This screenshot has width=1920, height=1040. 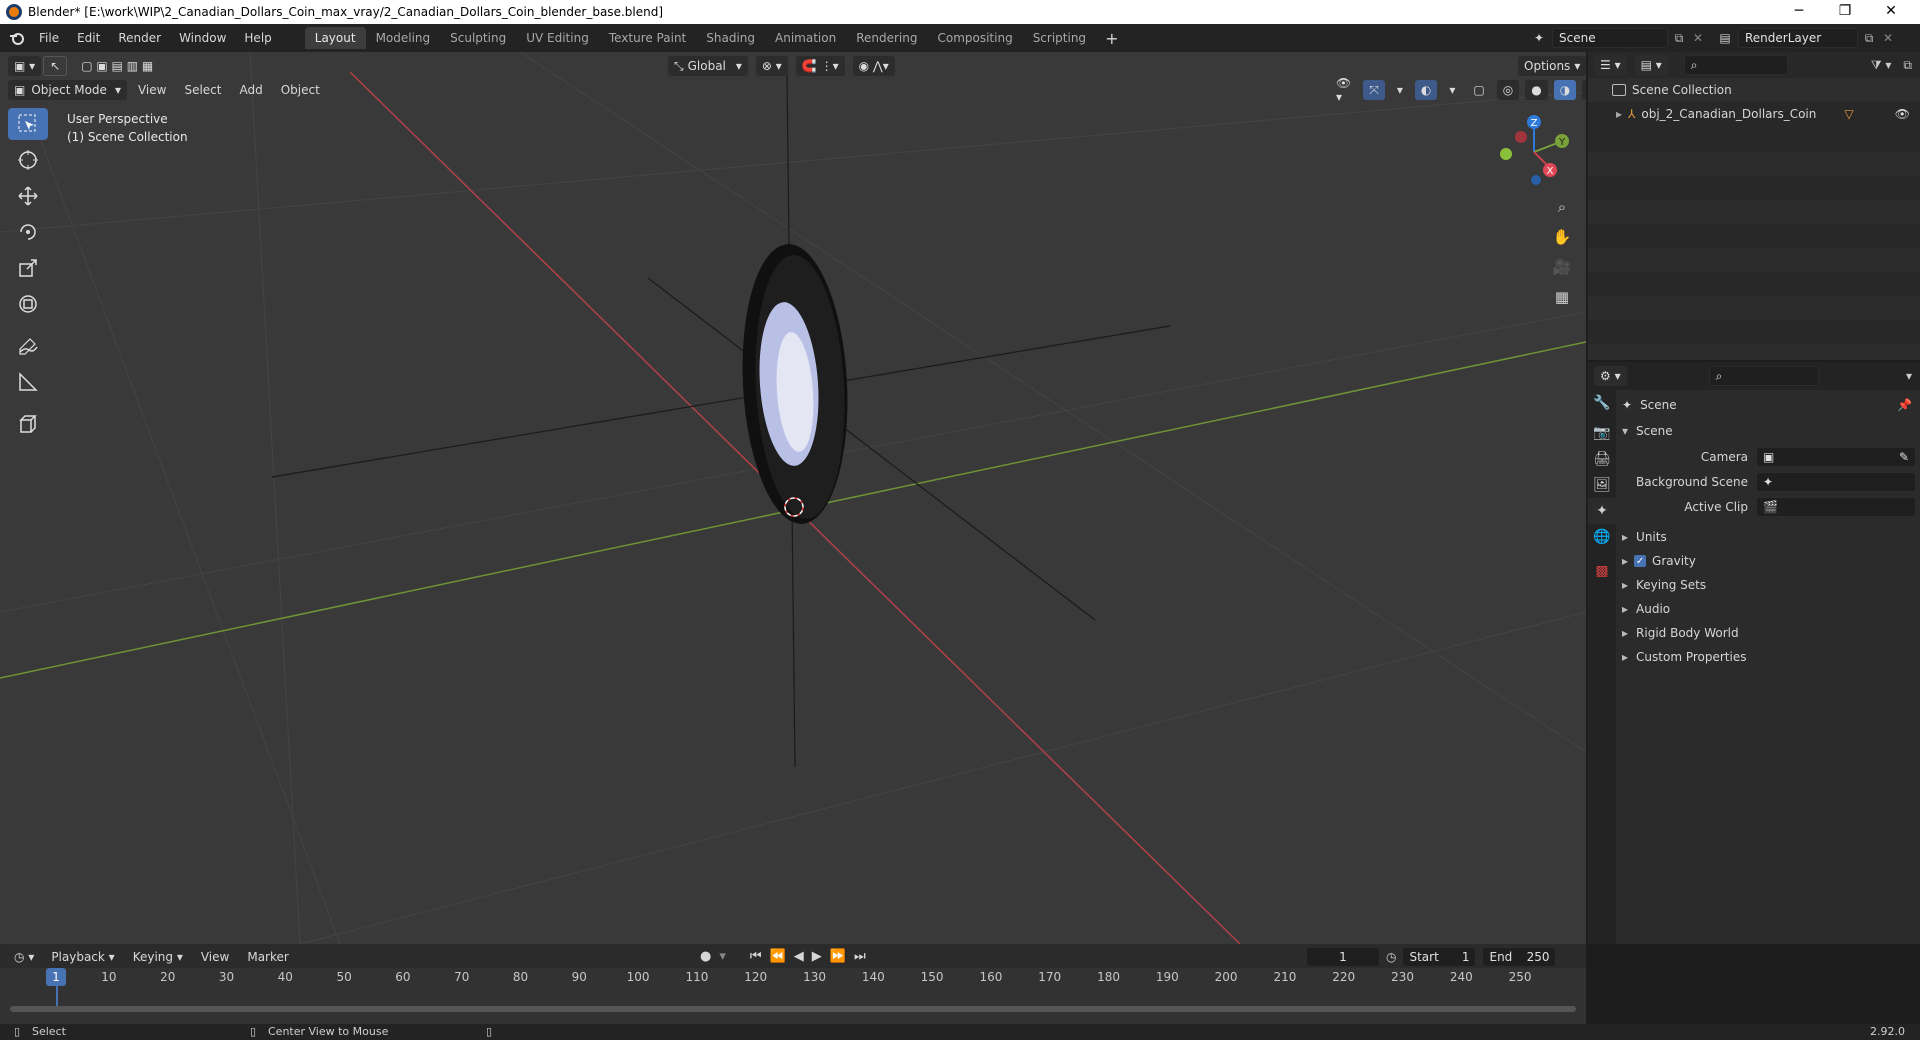 I want to click on view-layer-field: RenderLayer, so click(x=1798, y=38).